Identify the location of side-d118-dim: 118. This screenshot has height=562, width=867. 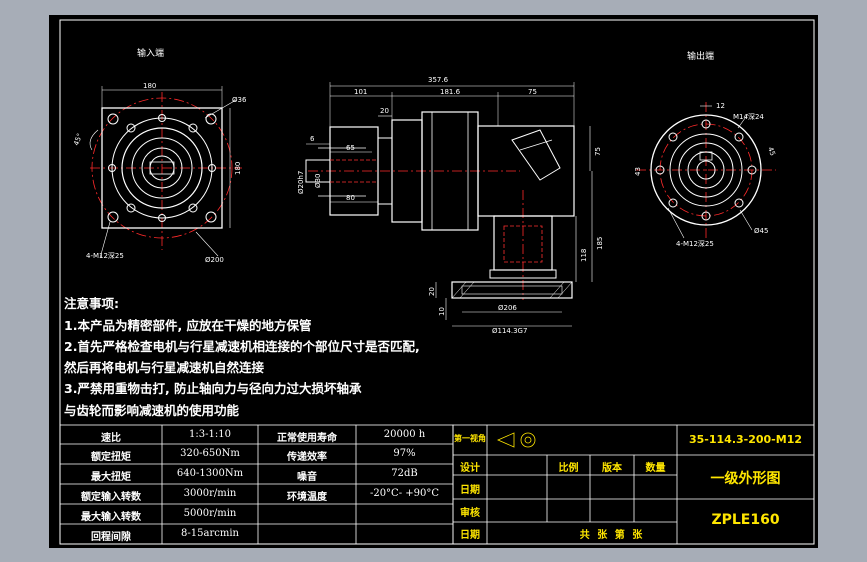
(584, 255).